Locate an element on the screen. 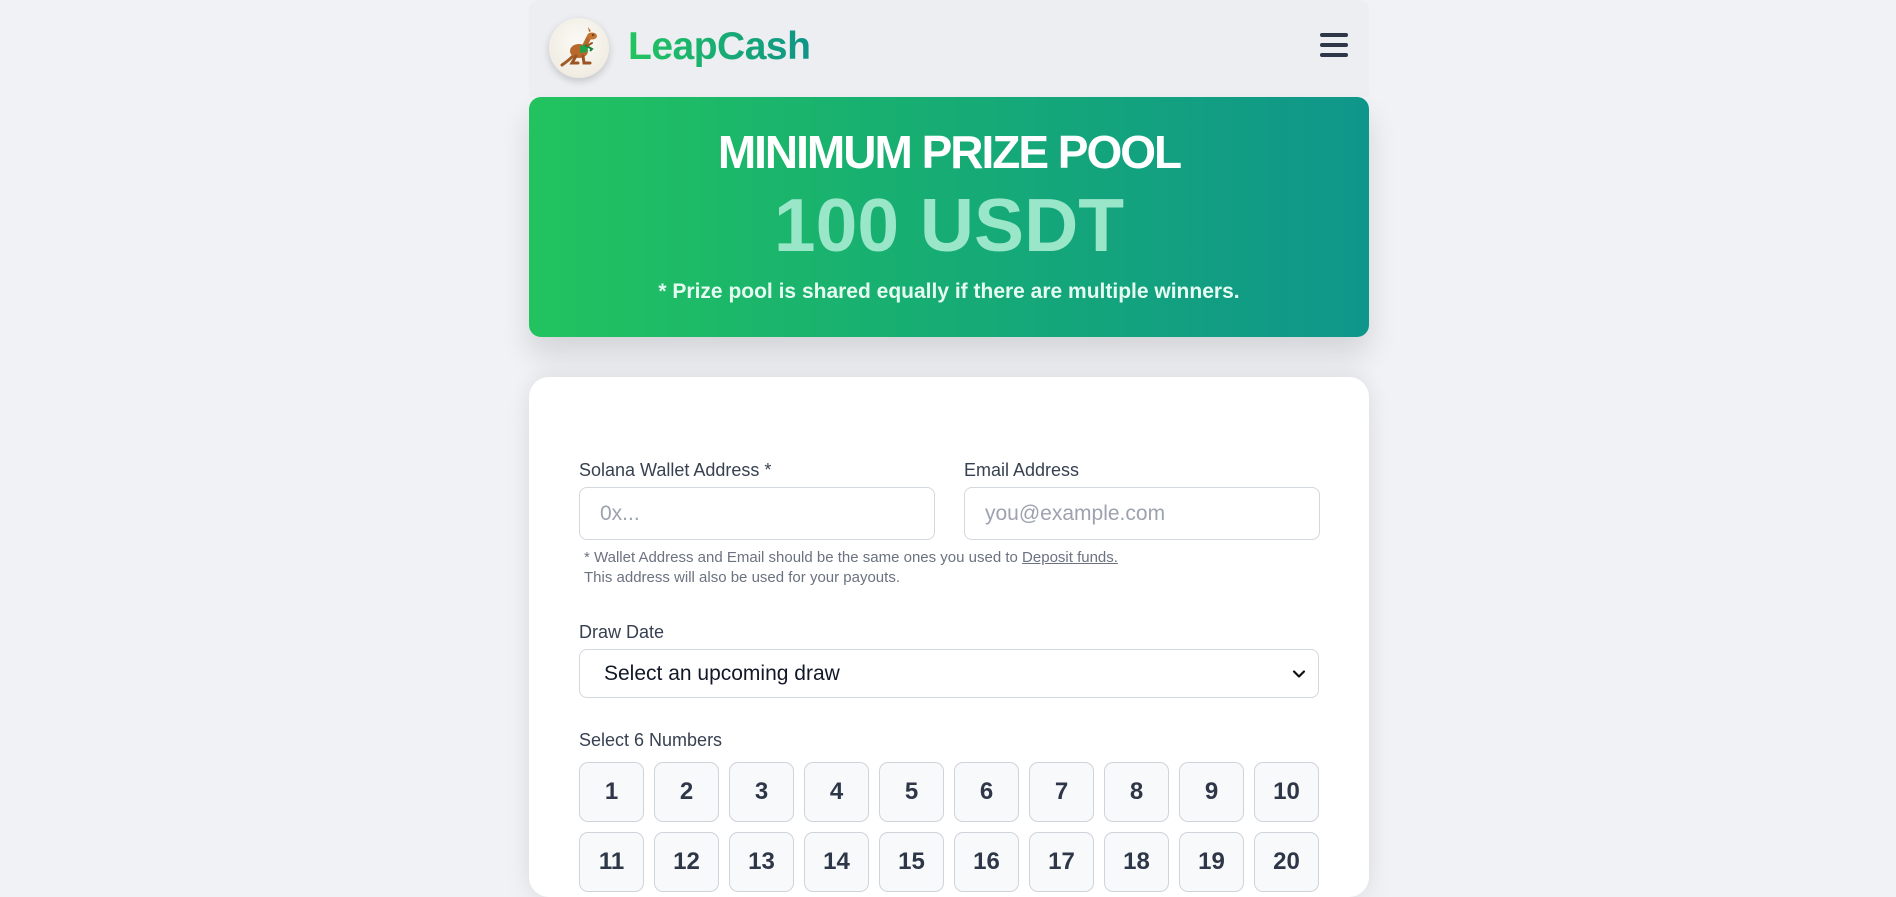  prize-pool-title: MINIMUM PRIZE POOL is located at coordinates (949, 152).